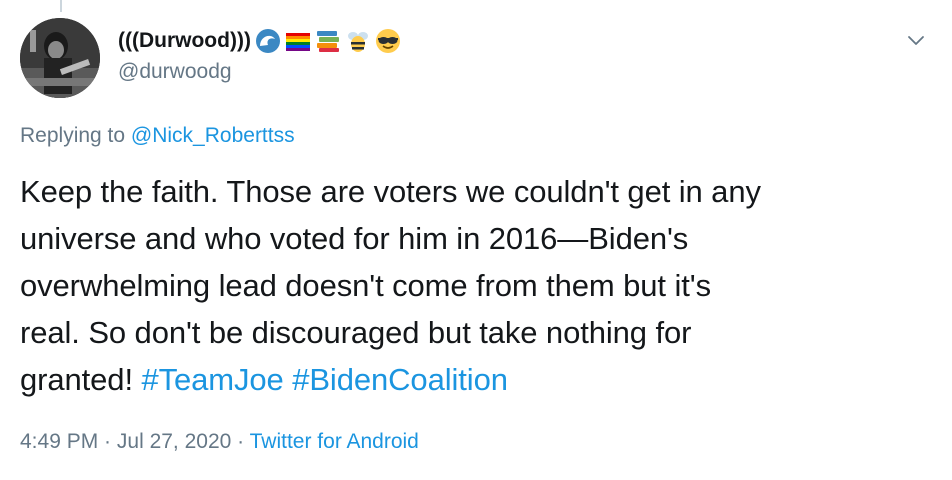 This screenshot has width=952, height=480. What do you see at coordinates (267, 41) in the screenshot?
I see `wave-icon` at bounding box center [267, 41].